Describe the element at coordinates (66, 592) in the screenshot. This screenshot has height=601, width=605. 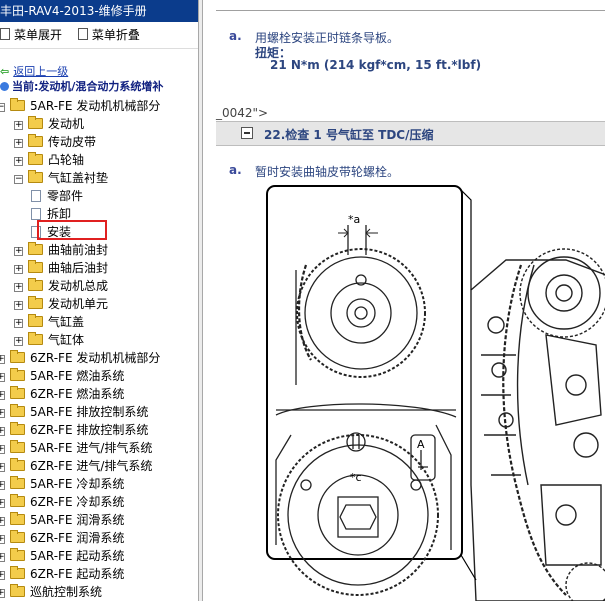
I see `tree-item-label: 巡航控制系统` at that location.